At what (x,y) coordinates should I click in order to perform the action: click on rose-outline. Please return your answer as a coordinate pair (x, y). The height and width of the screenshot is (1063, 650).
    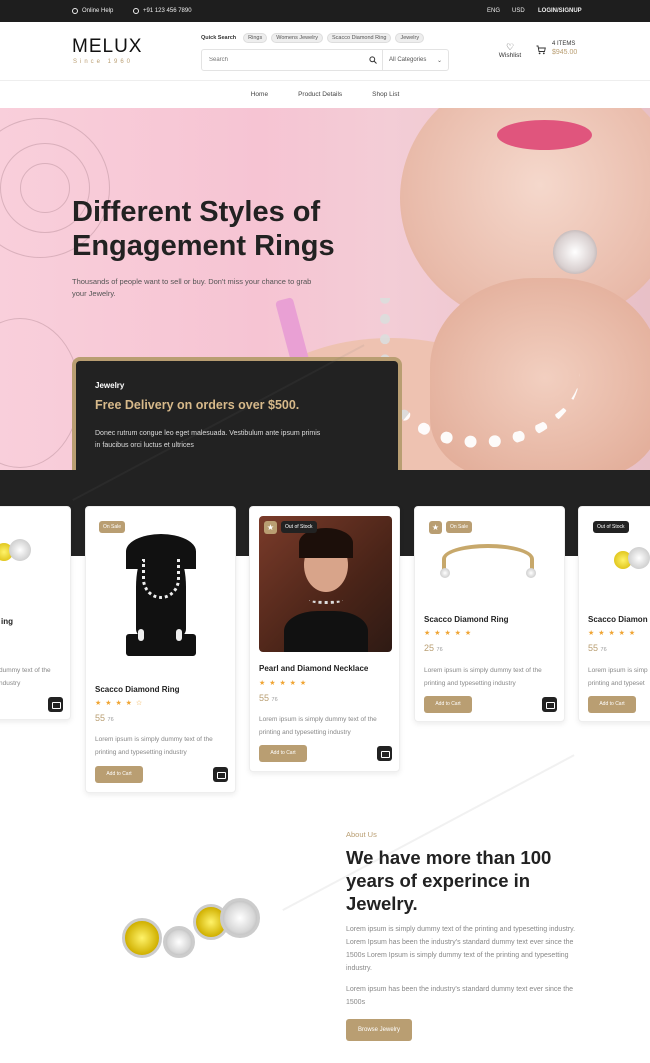
    Looking at the image, I should click on (40, 393).